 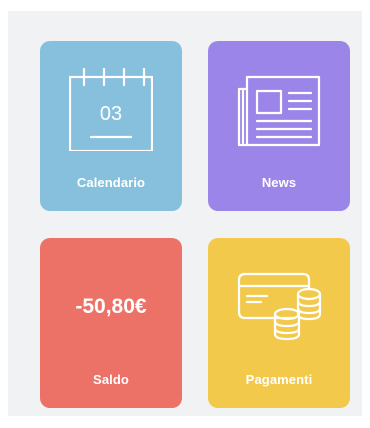 What do you see at coordinates (111, 114) in the screenshot?
I see `calendar-day: 03` at bounding box center [111, 114].